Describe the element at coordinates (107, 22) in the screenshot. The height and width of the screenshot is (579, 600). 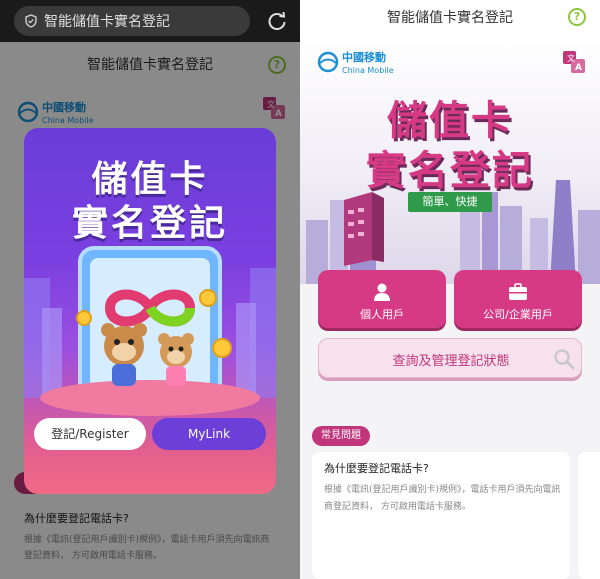
I see `address-text: 智能儲值卡實名登記` at that location.